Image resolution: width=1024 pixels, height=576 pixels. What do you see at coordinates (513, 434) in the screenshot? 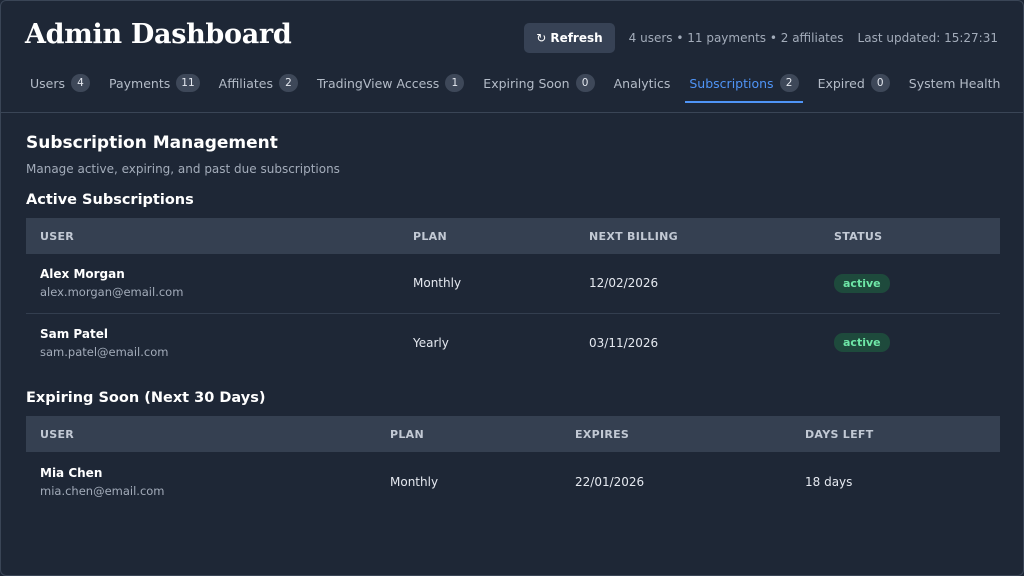
I see `table-header-row: USER PLAN EXPIRES DAYS LEFT` at bounding box center [513, 434].